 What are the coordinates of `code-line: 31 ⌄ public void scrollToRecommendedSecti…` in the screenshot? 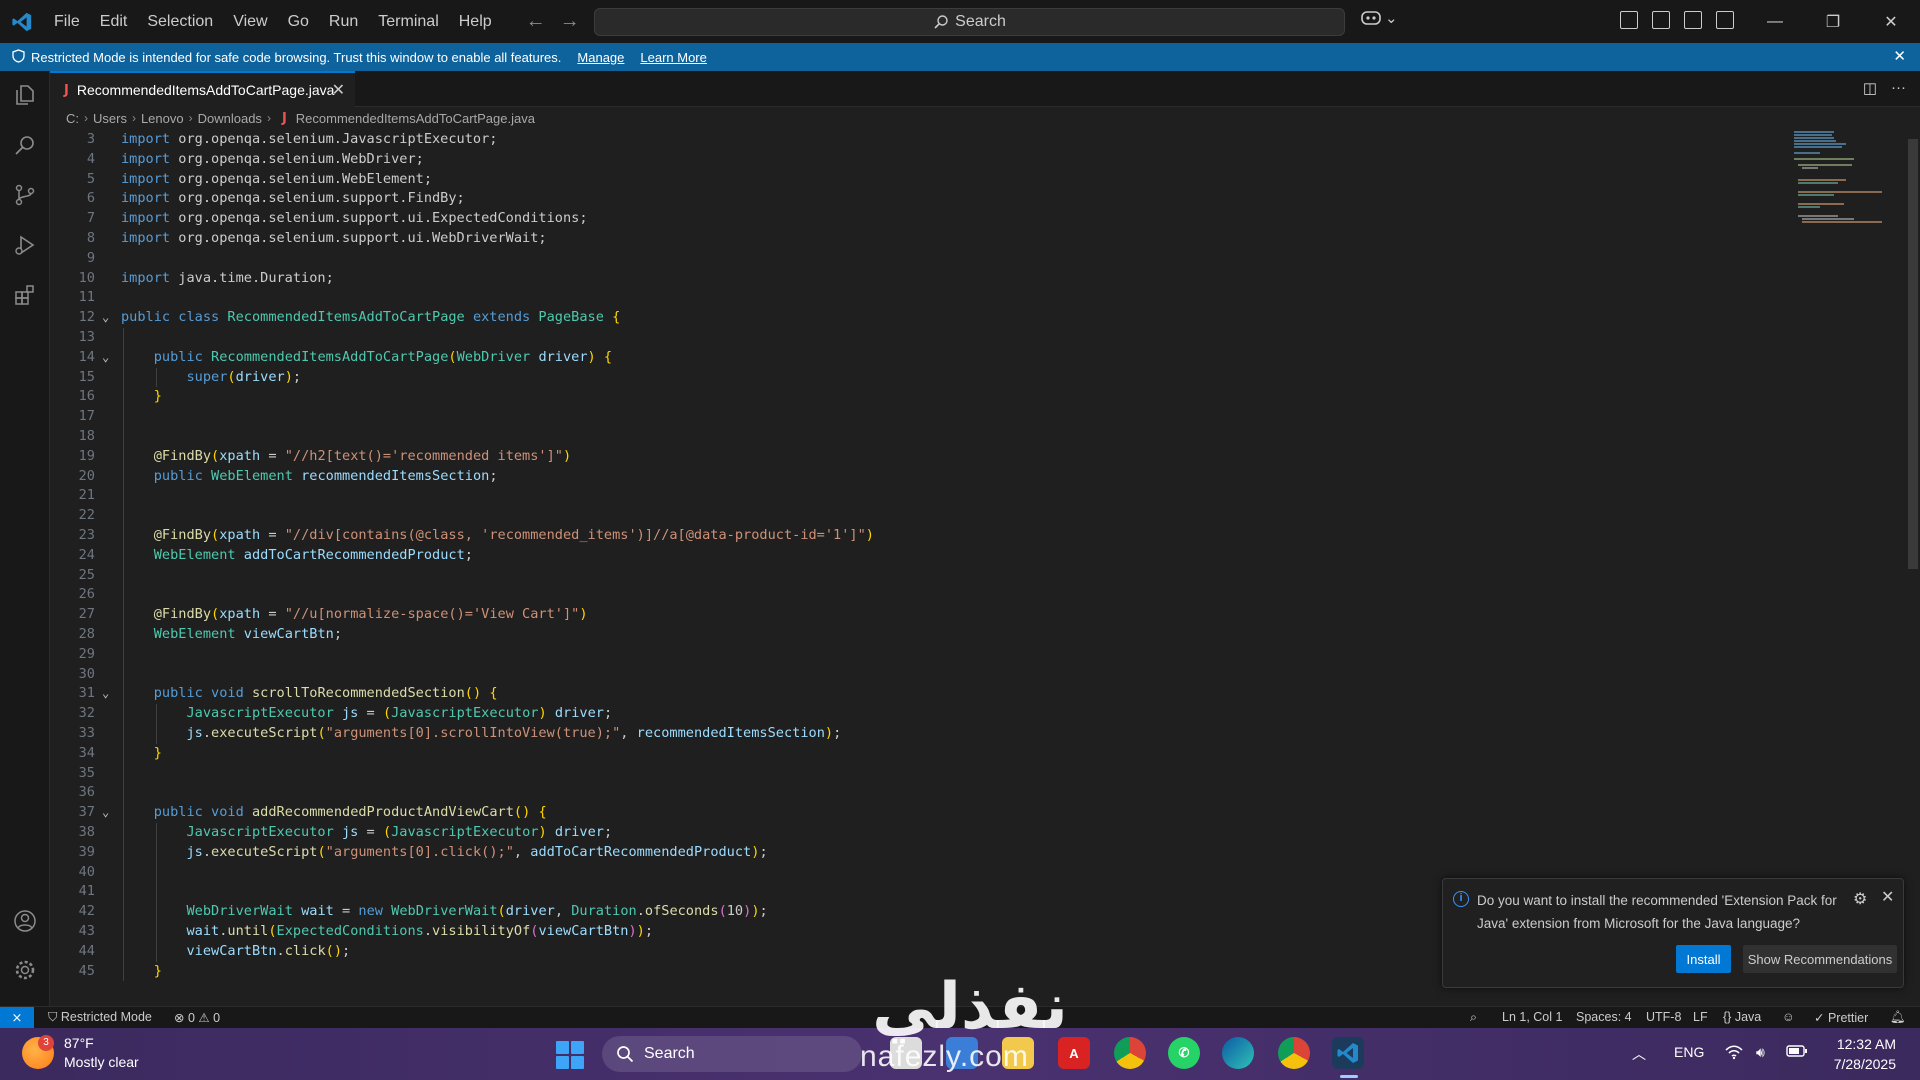 It's located at (920, 694).